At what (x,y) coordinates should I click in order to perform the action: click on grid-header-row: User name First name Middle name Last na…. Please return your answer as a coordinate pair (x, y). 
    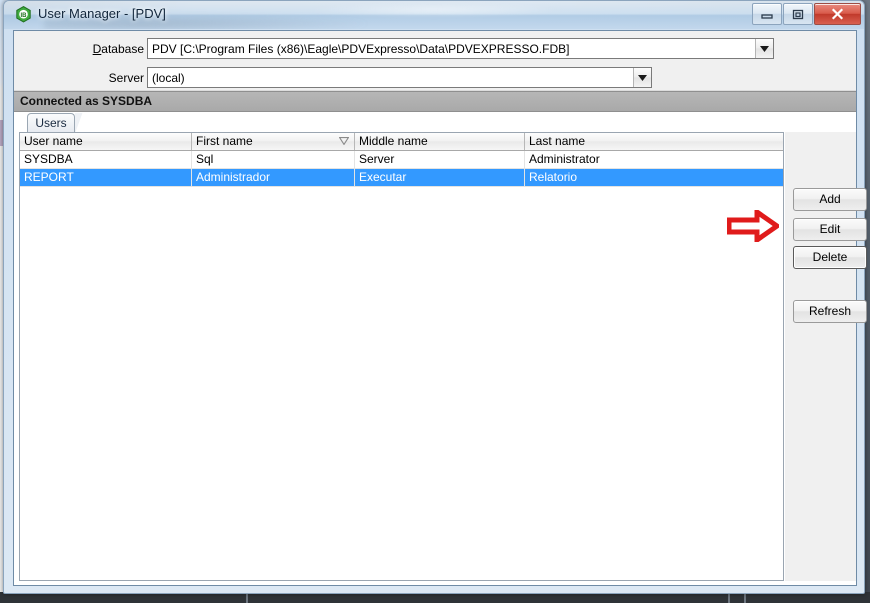
    Looking at the image, I should click on (401, 142).